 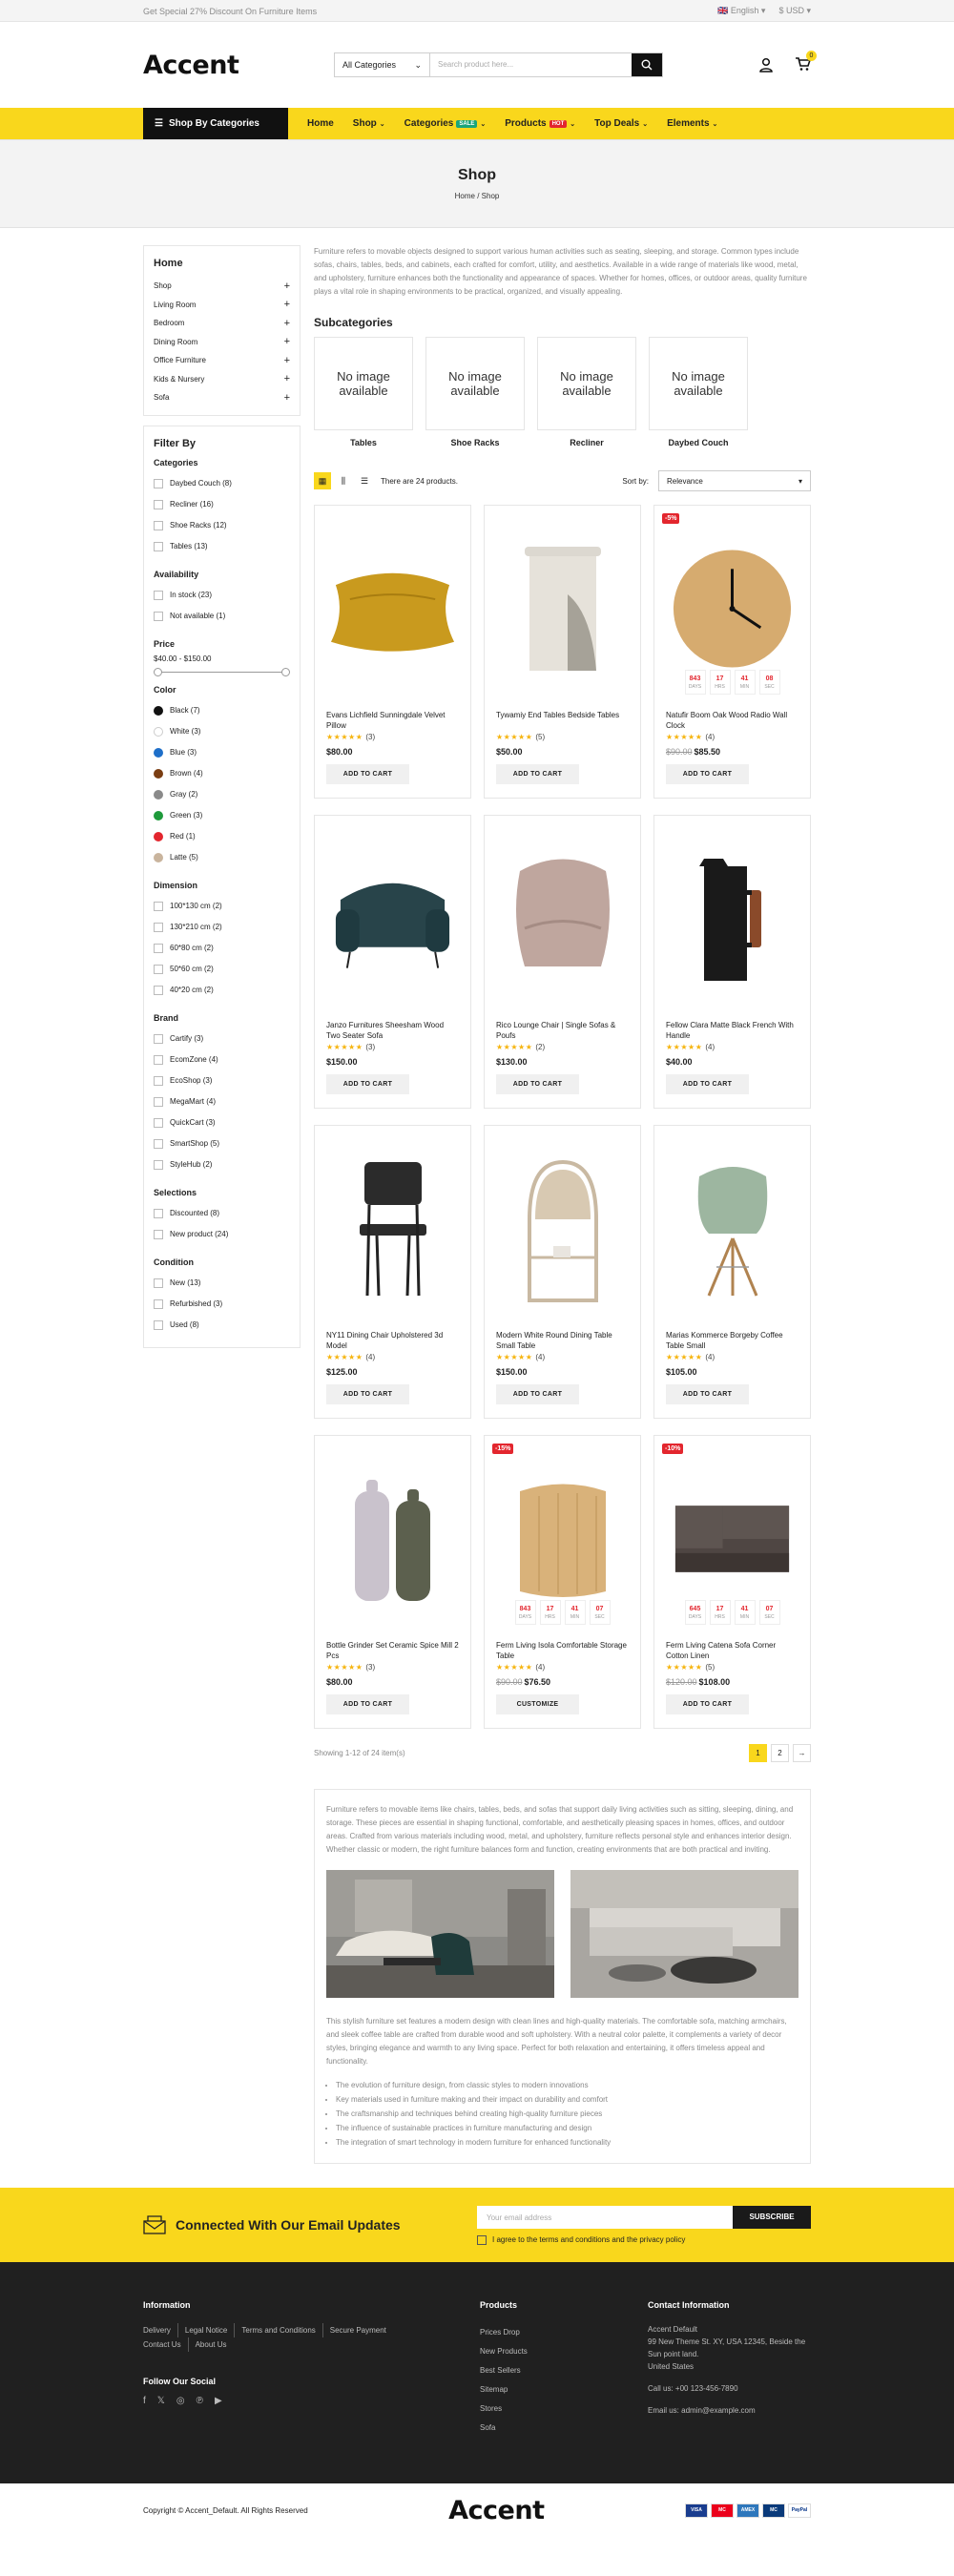 What do you see at coordinates (222, 504) in the screenshot?
I see `filter-category: Recliner (16)` at bounding box center [222, 504].